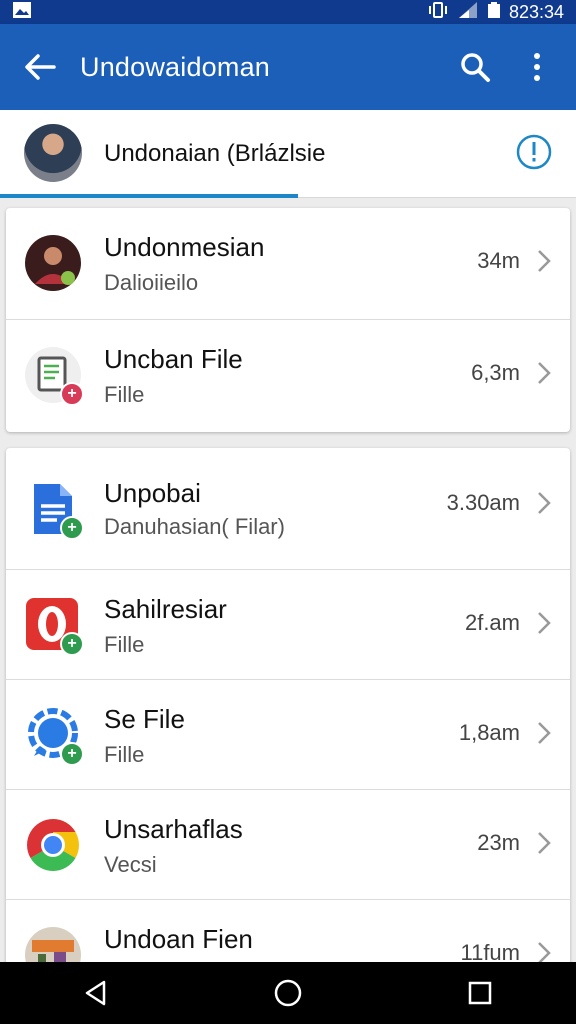  I want to click on back-triangle-icon, so click(95, 993).